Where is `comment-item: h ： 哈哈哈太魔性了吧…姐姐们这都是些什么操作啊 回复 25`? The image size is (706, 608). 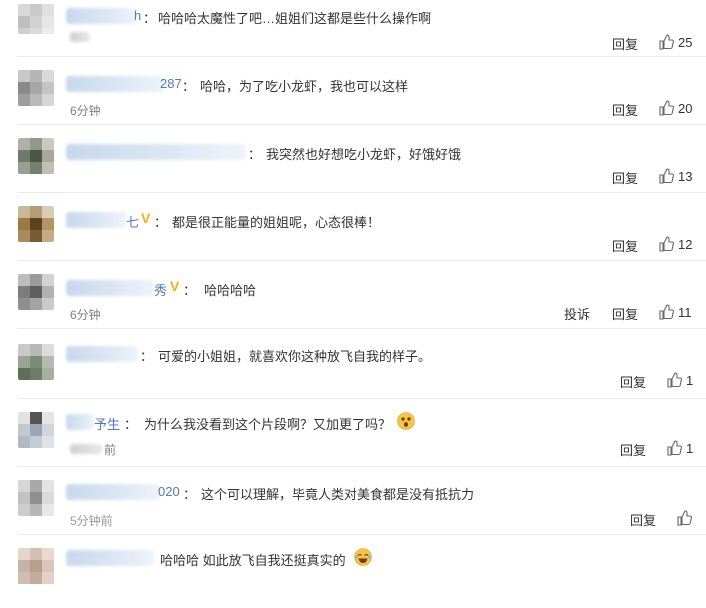
comment-item: h ： 哈哈哈太魔性了吧…姐姐们这都是些什么操作啊 回复 25 is located at coordinates (353, 31).